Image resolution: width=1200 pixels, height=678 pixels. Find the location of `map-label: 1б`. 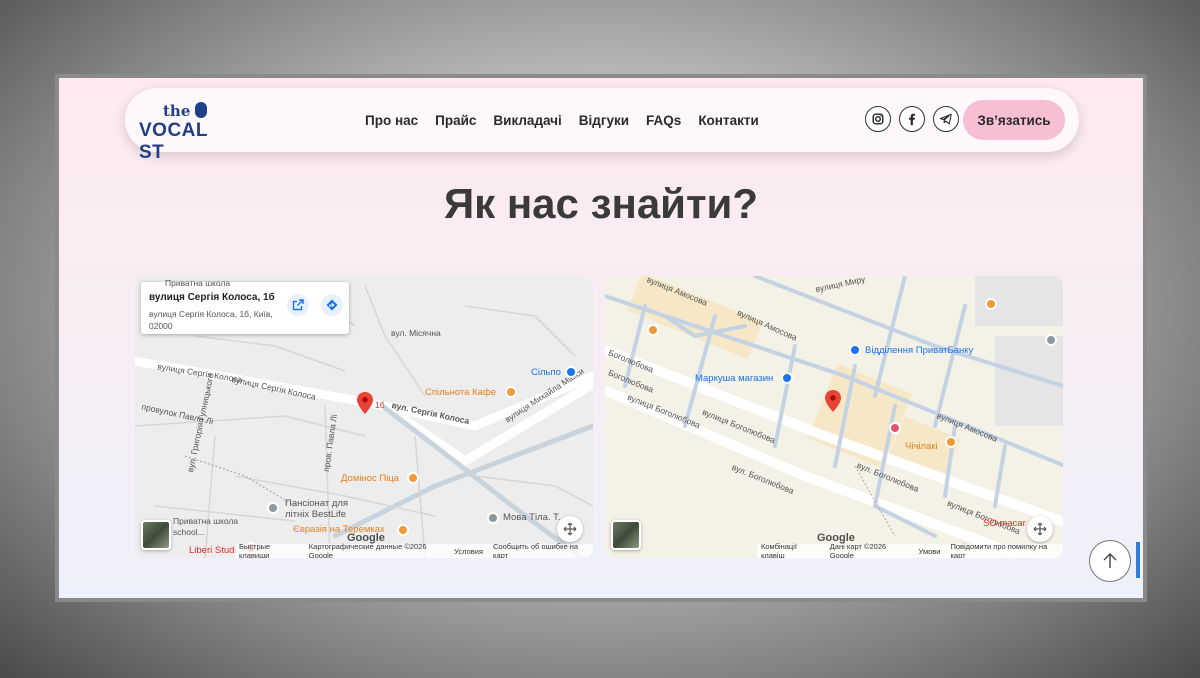

map-label: 1б is located at coordinates (380, 405).